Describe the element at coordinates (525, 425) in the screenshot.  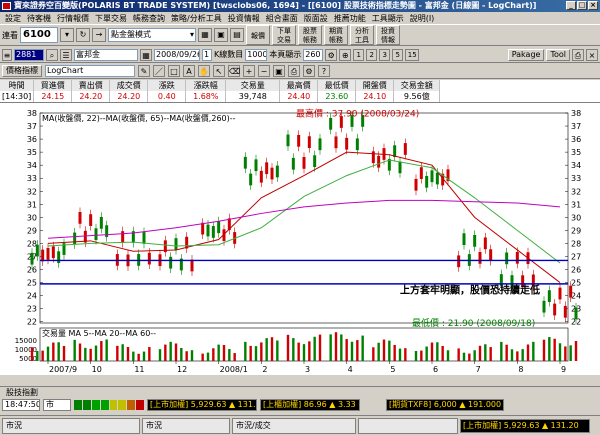
I see `bottom-index-cell: [上市加權] 5,929.63 ▲ 131.20` at that location.